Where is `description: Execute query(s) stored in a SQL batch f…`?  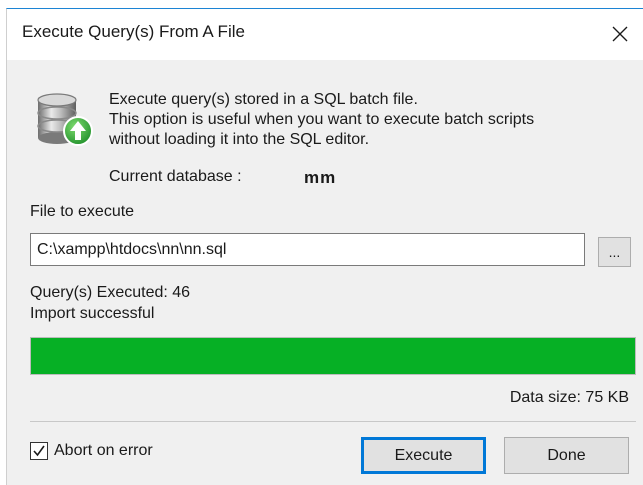 description: Execute query(s) stored in a SQL batch f… is located at coordinates (321, 120).